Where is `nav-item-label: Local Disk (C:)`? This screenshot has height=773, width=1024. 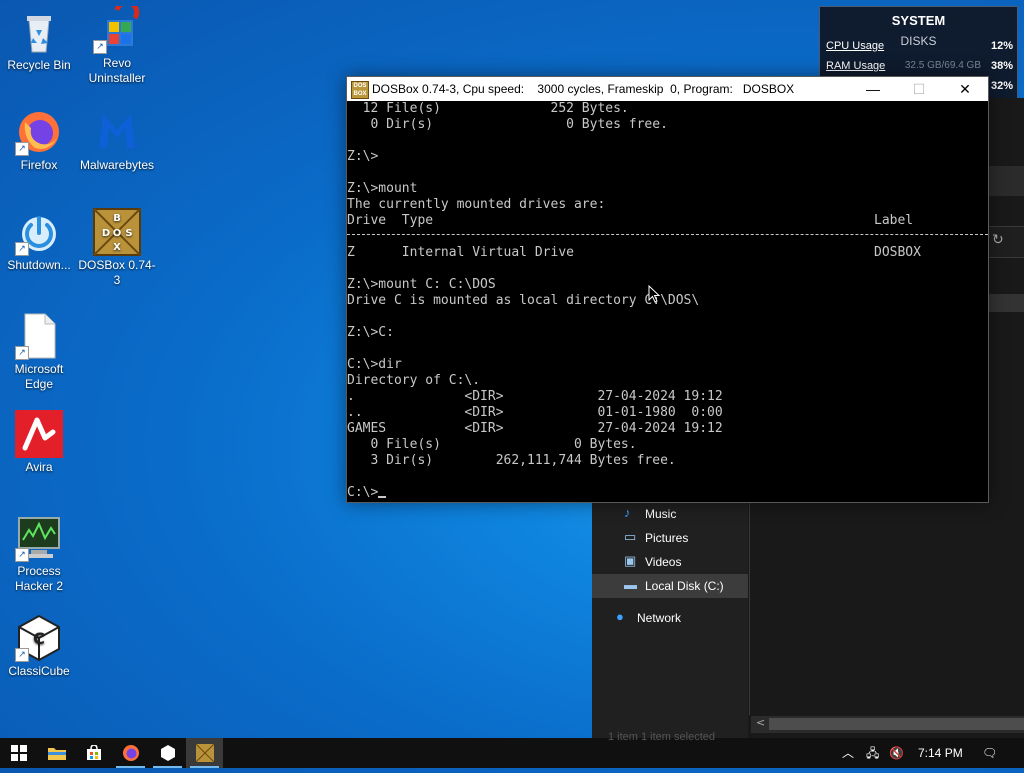 nav-item-label: Local Disk (C:) is located at coordinates (684, 586).